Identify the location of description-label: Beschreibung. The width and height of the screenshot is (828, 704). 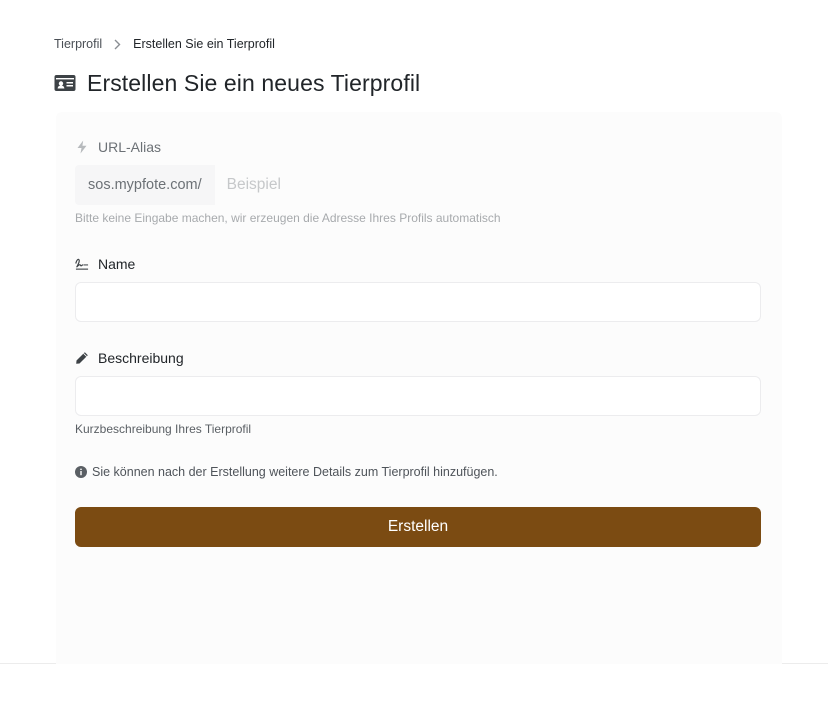
(129, 358).